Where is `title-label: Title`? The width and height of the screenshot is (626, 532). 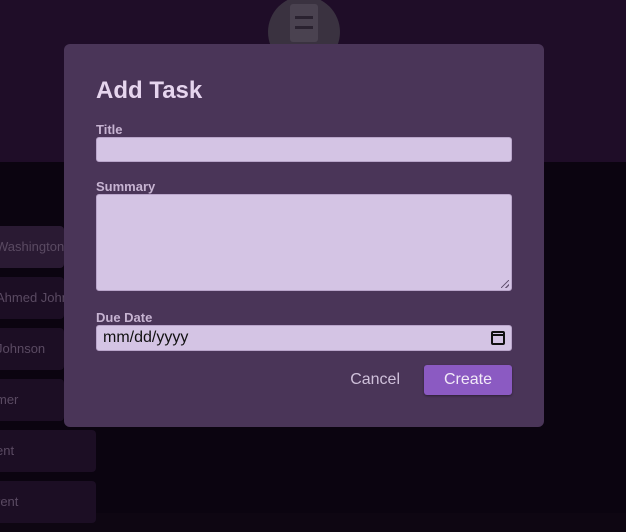
title-label: Title is located at coordinates (109, 129).